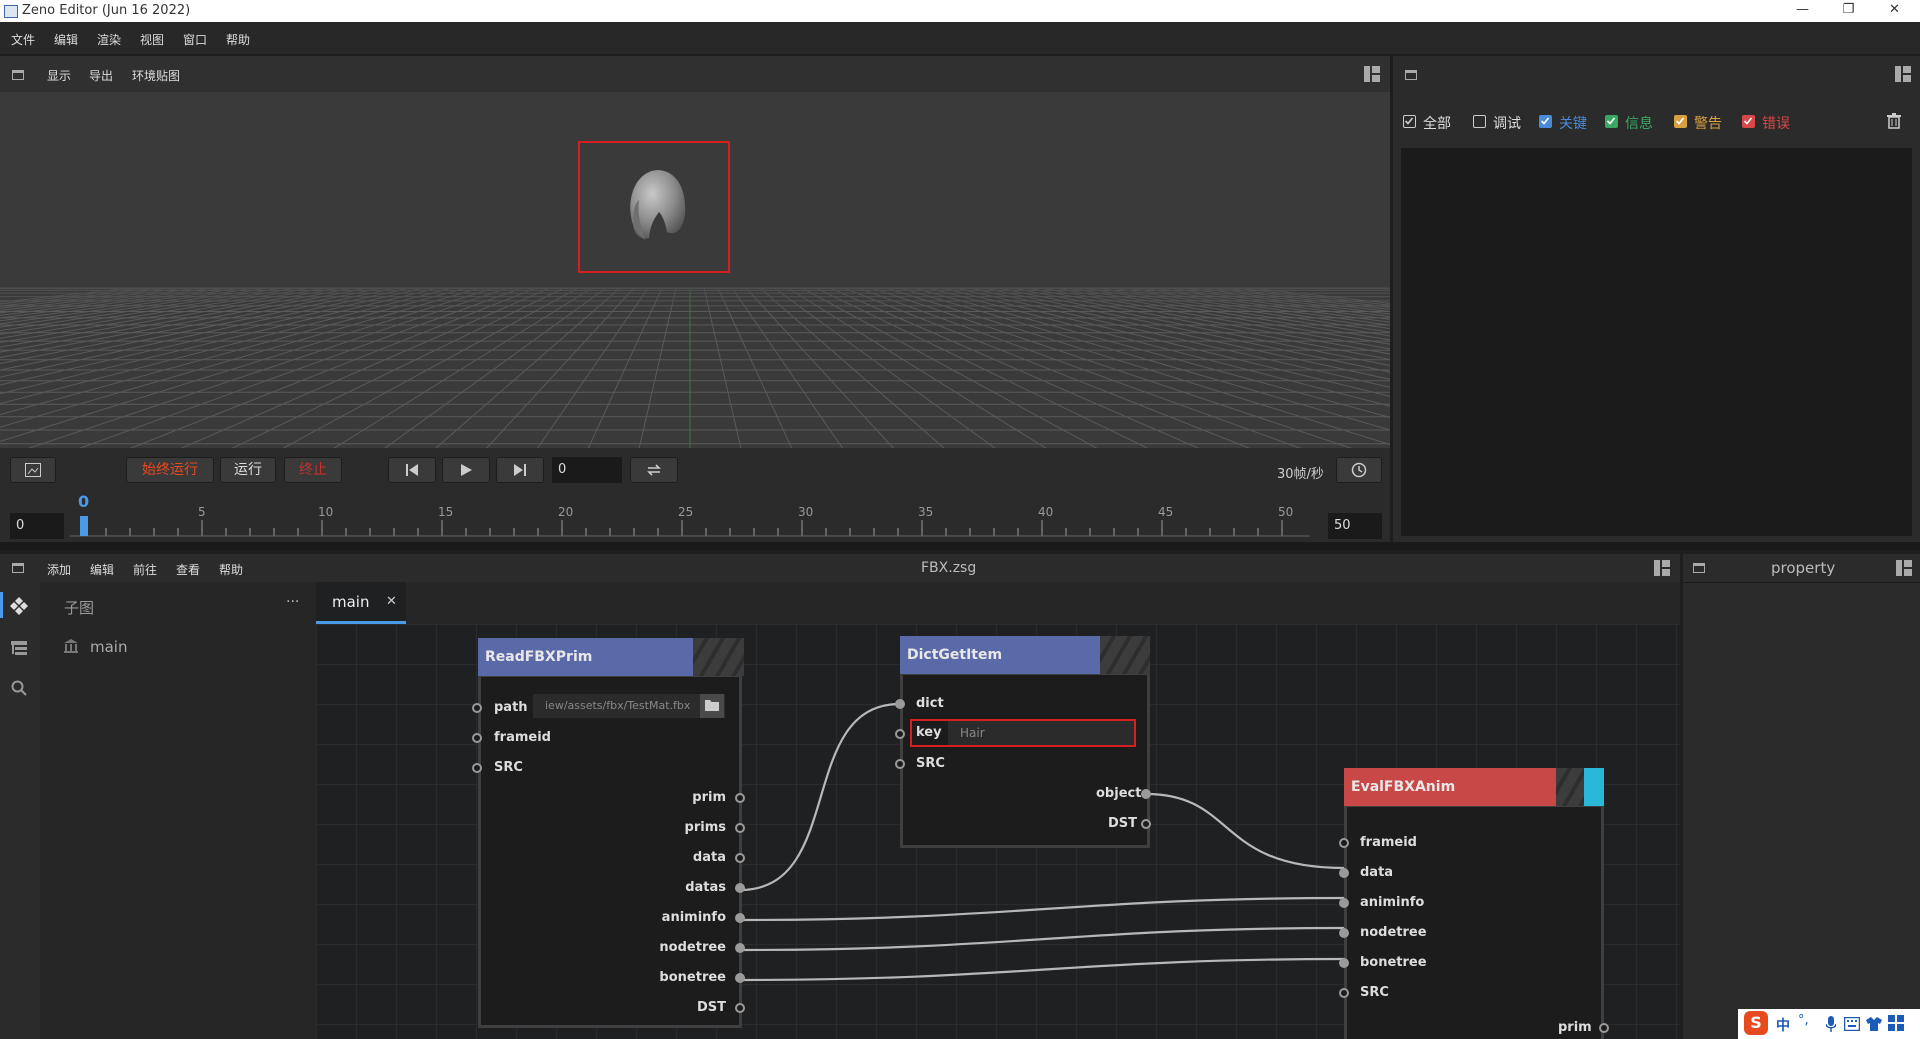 This screenshot has width=1920, height=1039. I want to click on close-window-button: ✕, so click(1894, 11).